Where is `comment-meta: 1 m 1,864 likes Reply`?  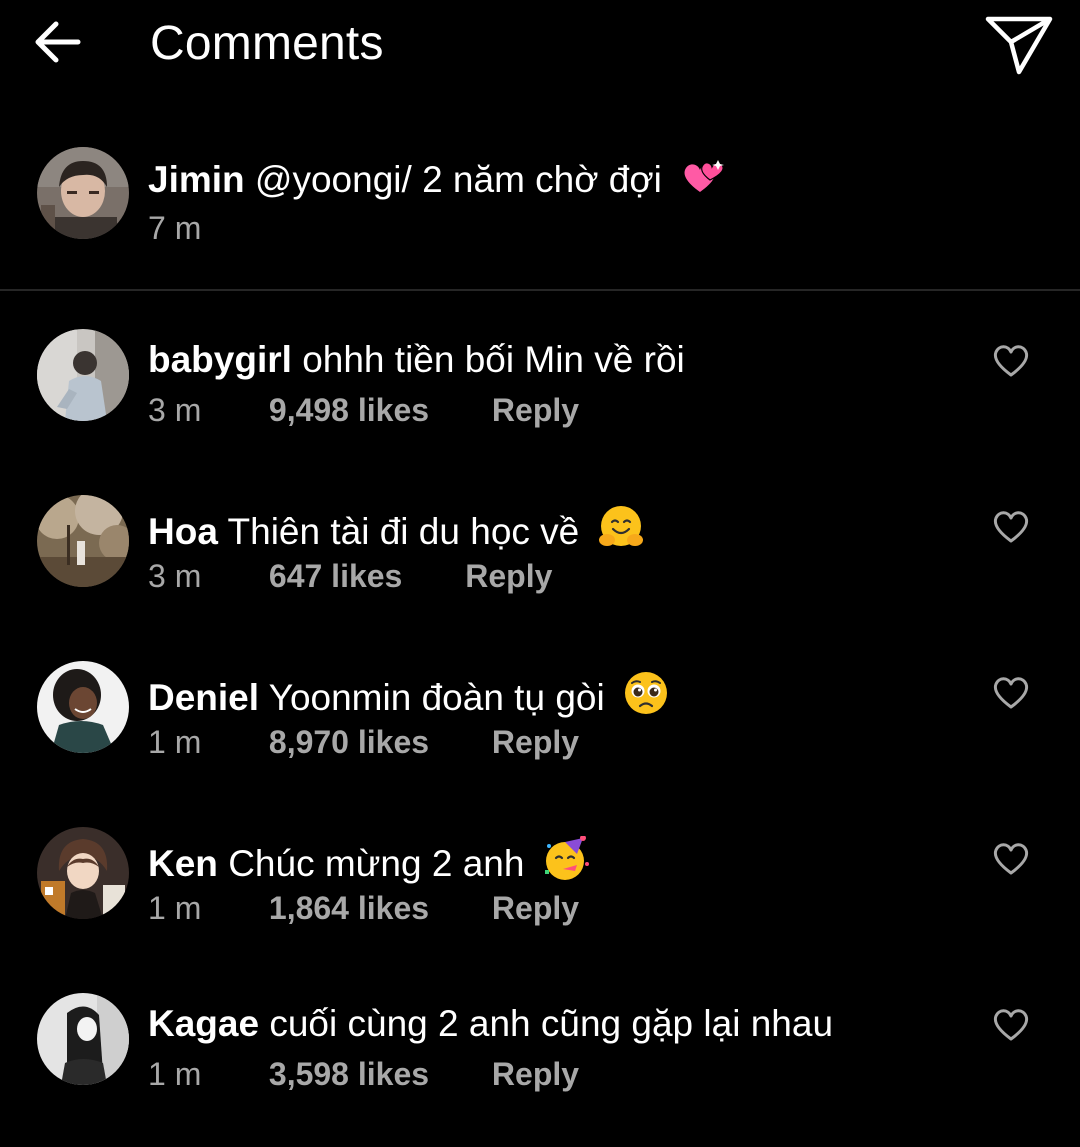
comment-meta: 1 m 1,864 likes Reply is located at coordinates (363, 908).